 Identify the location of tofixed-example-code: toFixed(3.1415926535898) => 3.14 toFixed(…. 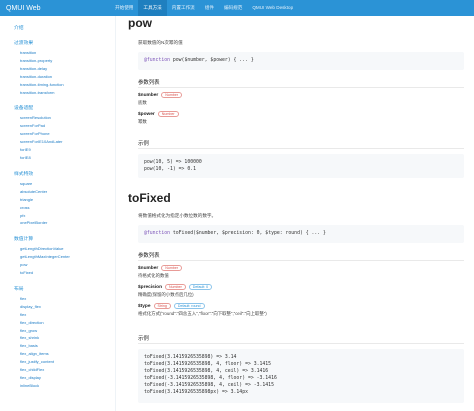
(301, 376).